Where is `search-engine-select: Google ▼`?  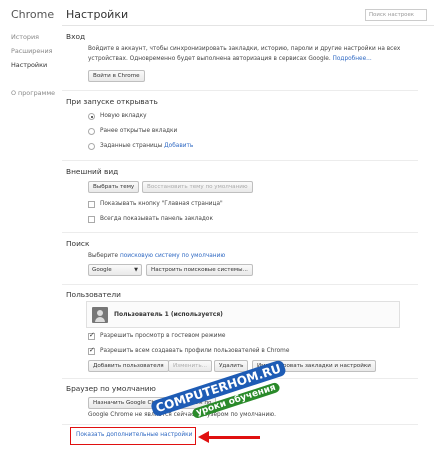
search-engine-select: Google ▼ is located at coordinates (115, 270).